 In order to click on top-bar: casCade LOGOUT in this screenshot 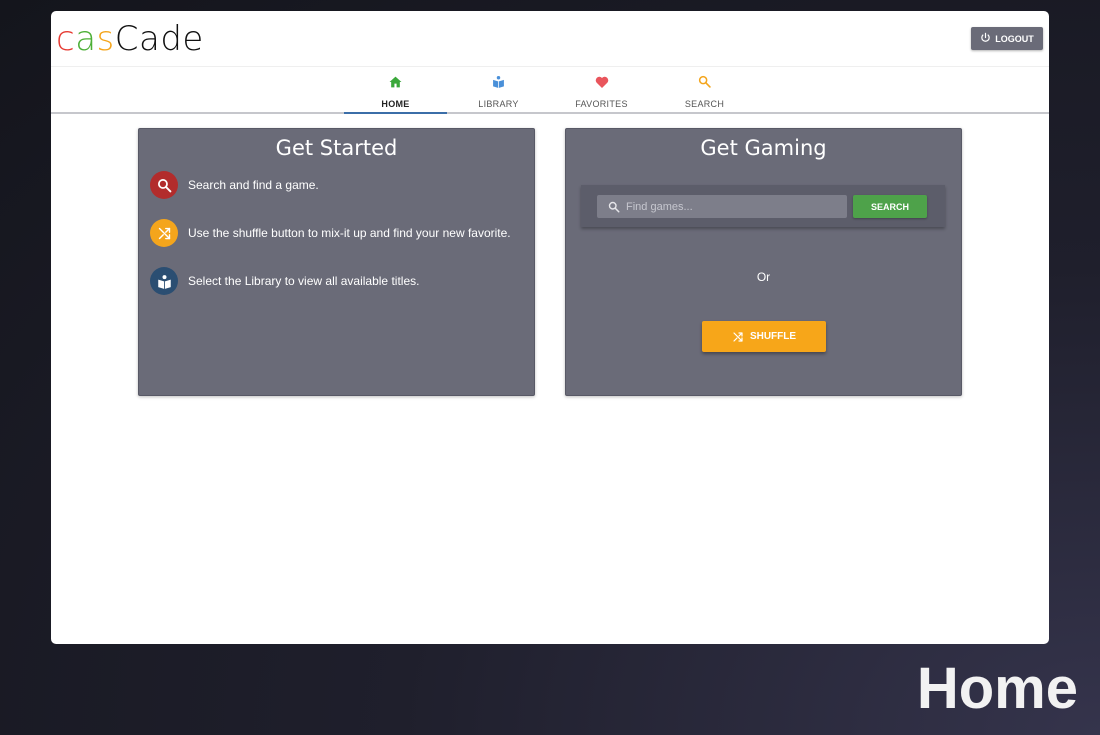, I will do `click(550, 39)`.